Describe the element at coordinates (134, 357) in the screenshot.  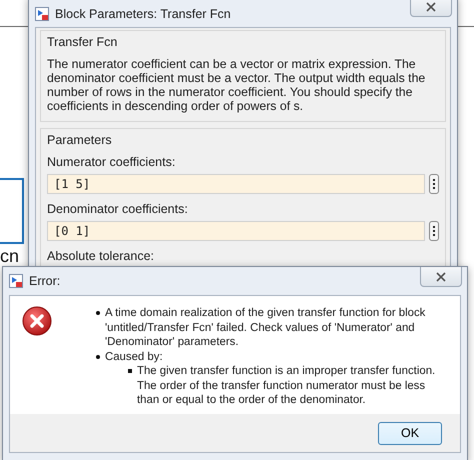
I see `error-message: Caused by:` at that location.